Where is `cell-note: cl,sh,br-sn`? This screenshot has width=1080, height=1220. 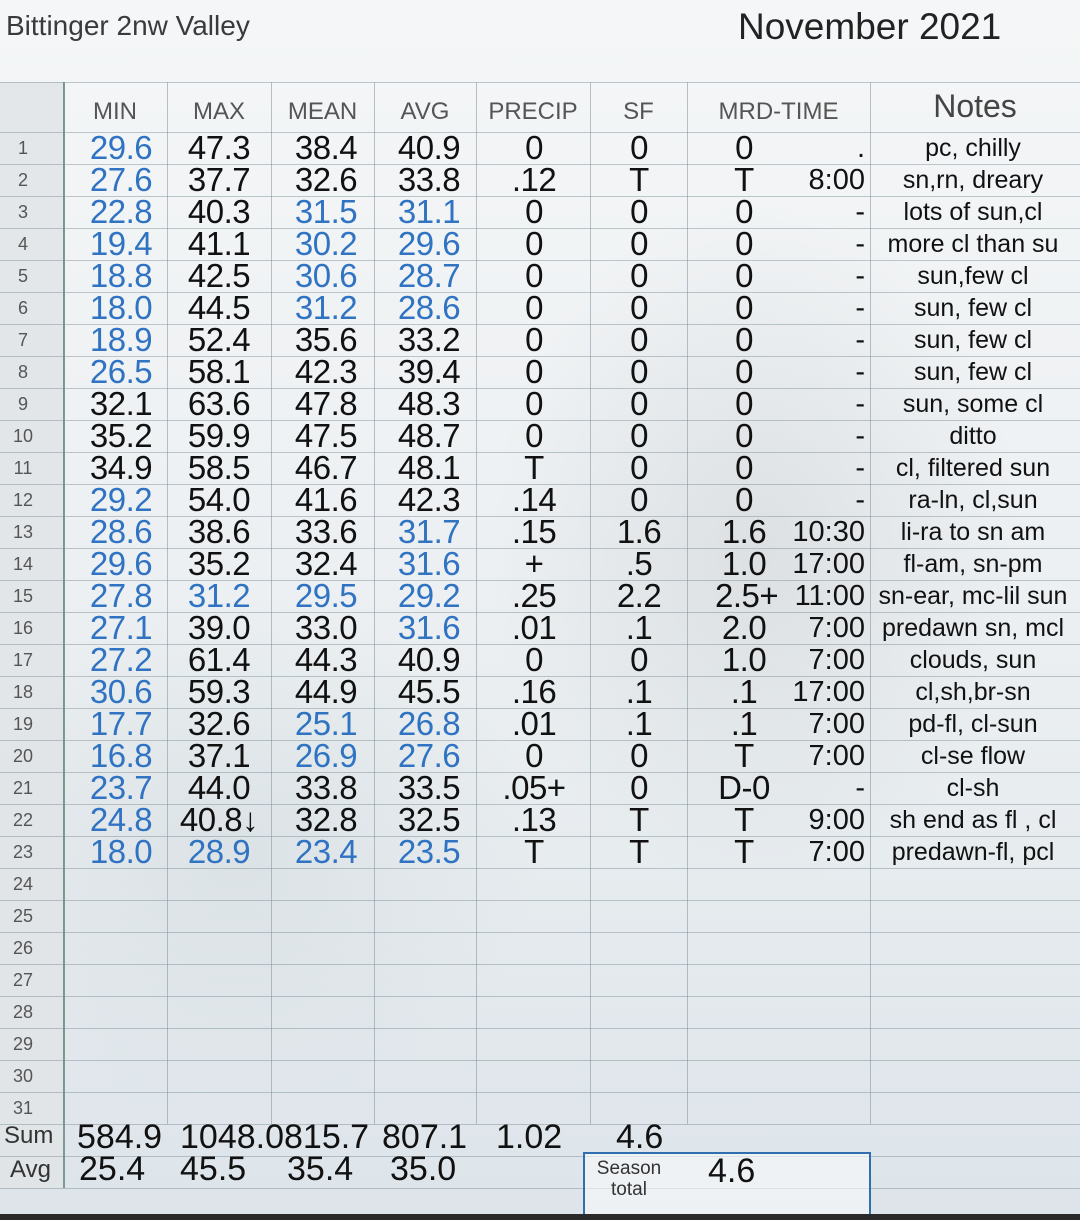
cell-note: cl,sh,br-sn is located at coordinates (973, 692).